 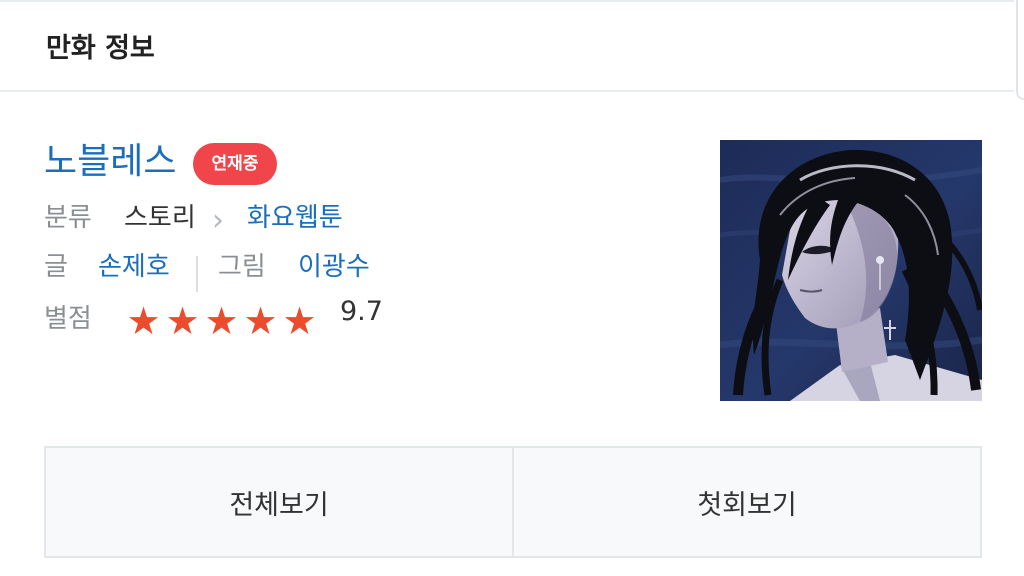 I want to click on rating-stars: ★ ★ ★ ★ ★, so click(x=221, y=321).